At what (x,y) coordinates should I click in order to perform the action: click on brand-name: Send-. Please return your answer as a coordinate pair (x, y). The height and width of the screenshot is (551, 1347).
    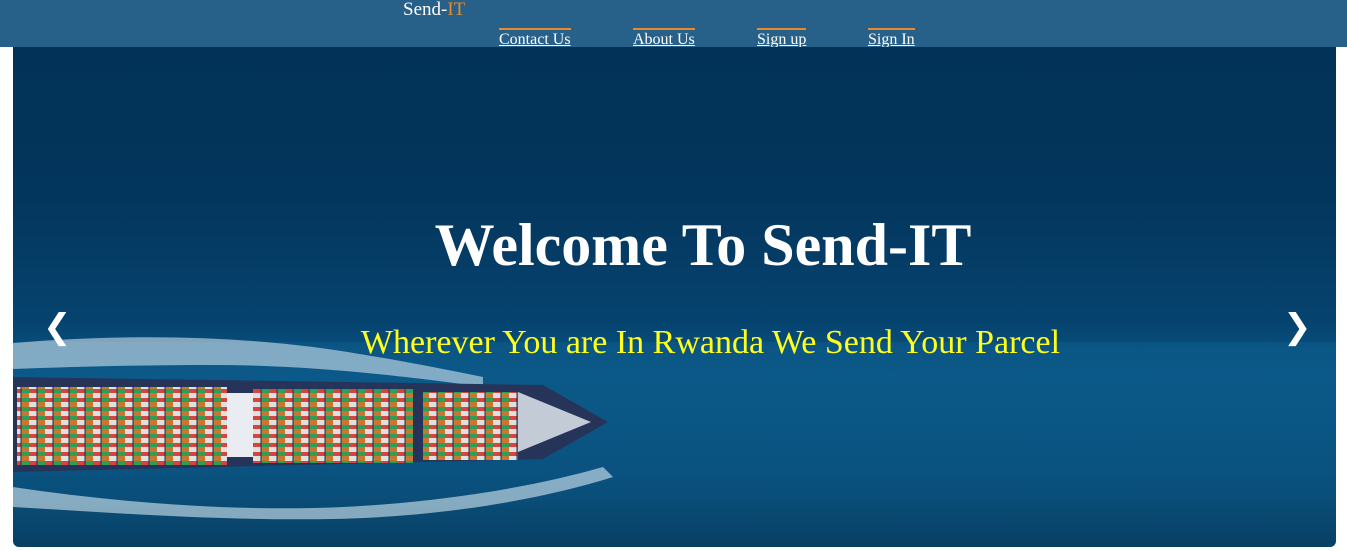
    Looking at the image, I should click on (425, 10).